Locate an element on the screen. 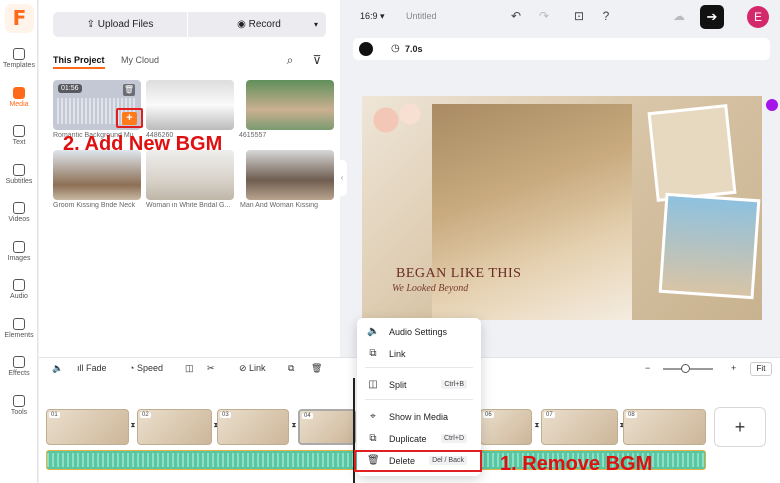 The width and height of the screenshot is (780, 483). app-logo: F is located at coordinates (19, 18).